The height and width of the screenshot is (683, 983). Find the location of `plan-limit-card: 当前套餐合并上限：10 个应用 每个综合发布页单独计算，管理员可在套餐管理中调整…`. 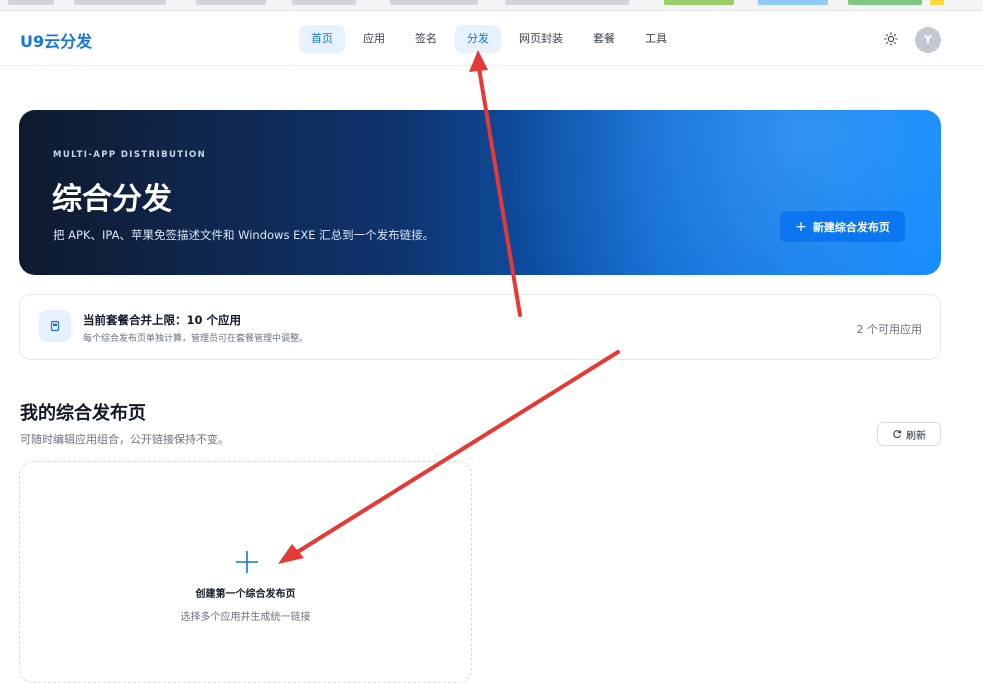

plan-limit-card: 当前套餐合并上限：10 个应用 每个综合发布页单独计算，管理员可在套餐管理中调整… is located at coordinates (480, 327).